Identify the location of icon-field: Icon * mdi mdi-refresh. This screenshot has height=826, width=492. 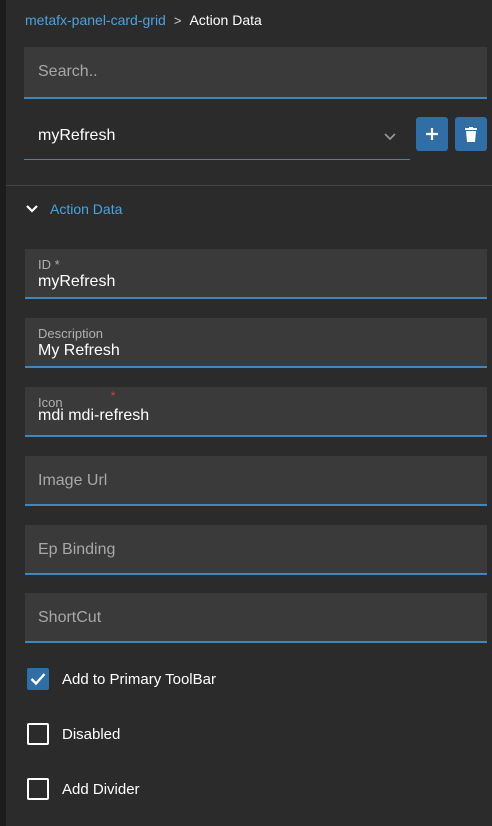
(256, 412).